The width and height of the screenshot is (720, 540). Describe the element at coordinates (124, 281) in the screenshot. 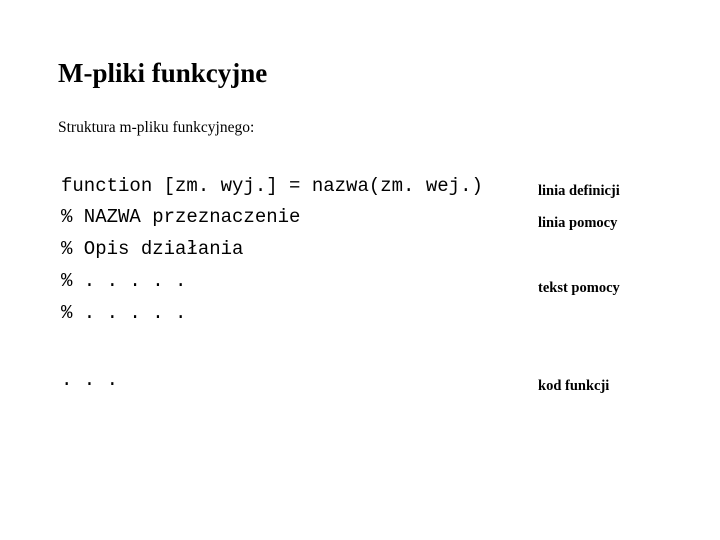

I see `code-line-help-dots-1: % . . . . .` at that location.